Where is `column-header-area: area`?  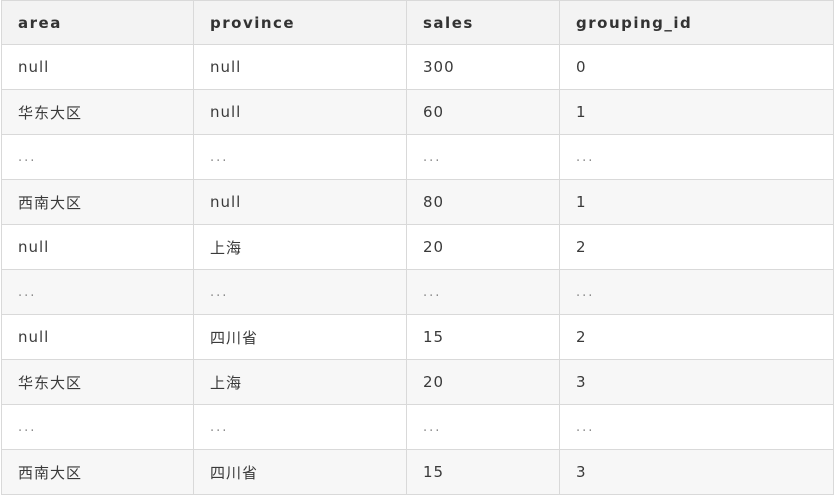 column-header-area: area is located at coordinates (97, 22).